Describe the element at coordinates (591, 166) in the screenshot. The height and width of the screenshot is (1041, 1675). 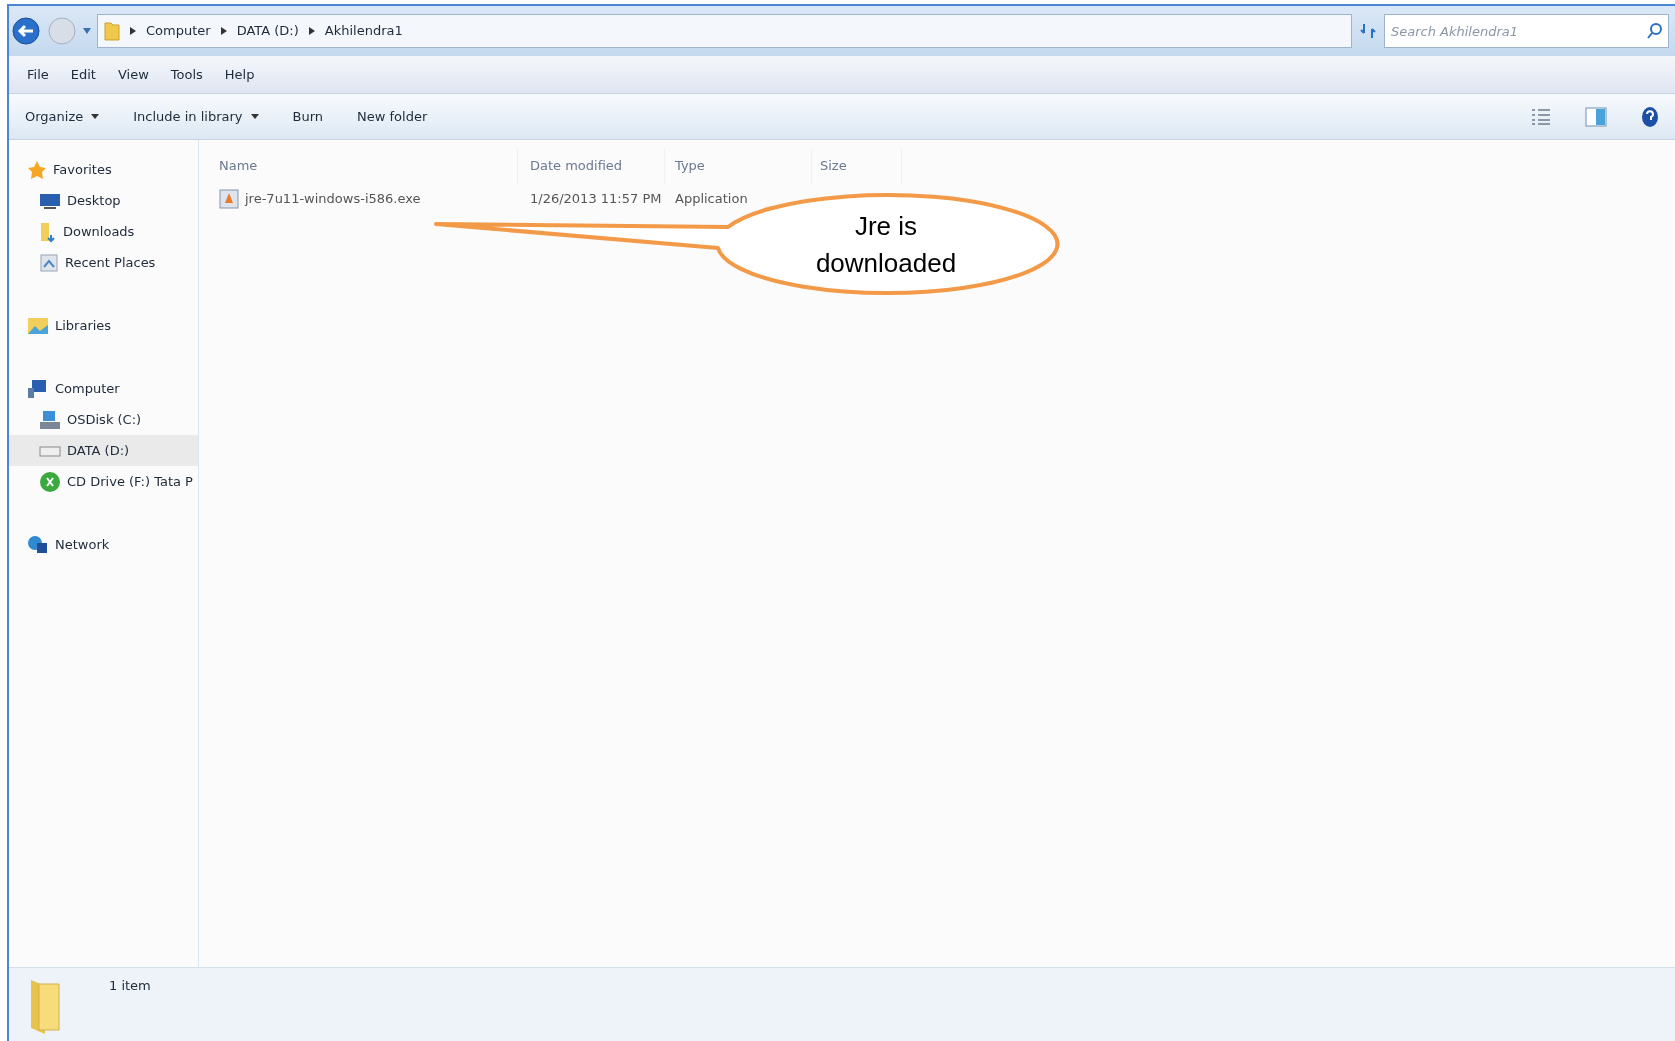
I see `column-header: Date modified` at that location.